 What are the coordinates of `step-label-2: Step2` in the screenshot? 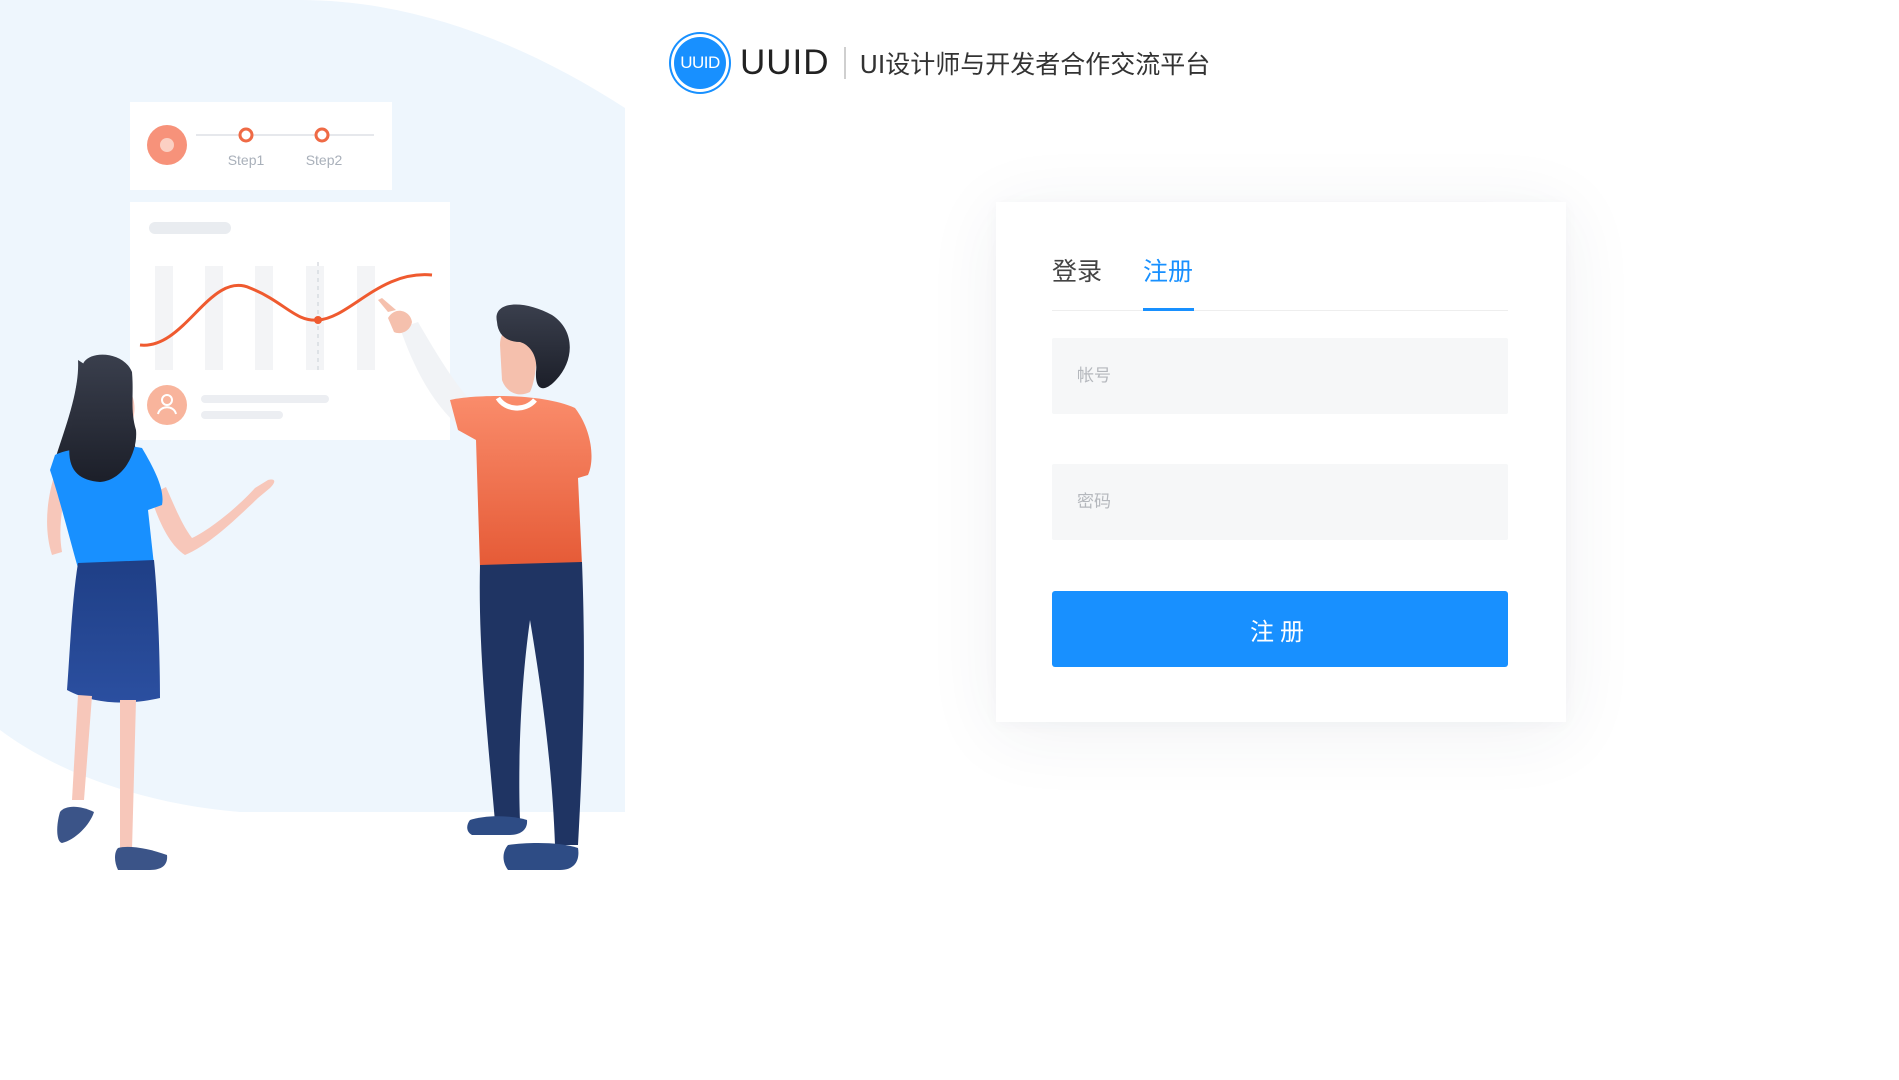 It's located at (324, 160).